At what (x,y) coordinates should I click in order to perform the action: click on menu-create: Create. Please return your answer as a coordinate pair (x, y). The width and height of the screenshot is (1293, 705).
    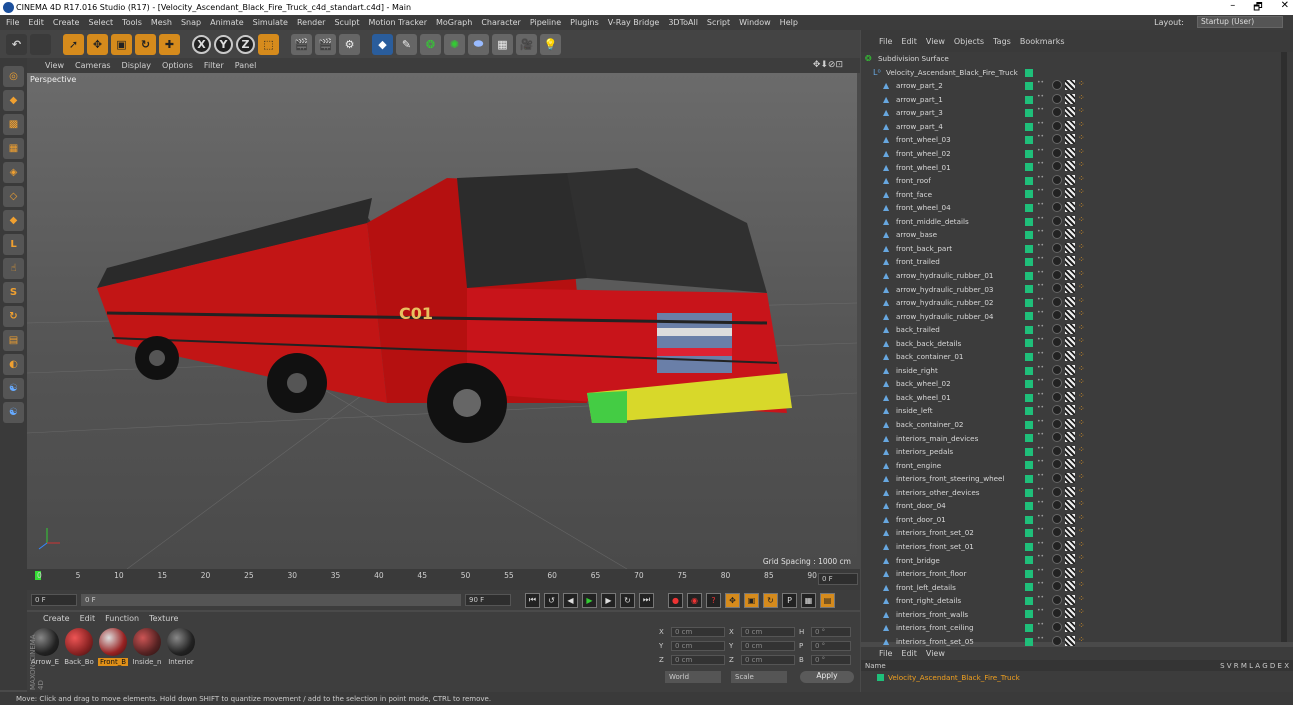
    Looking at the image, I should click on (66, 22).